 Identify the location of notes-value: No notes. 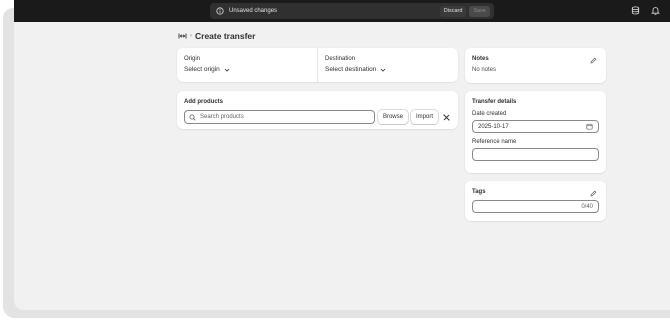
(484, 70).